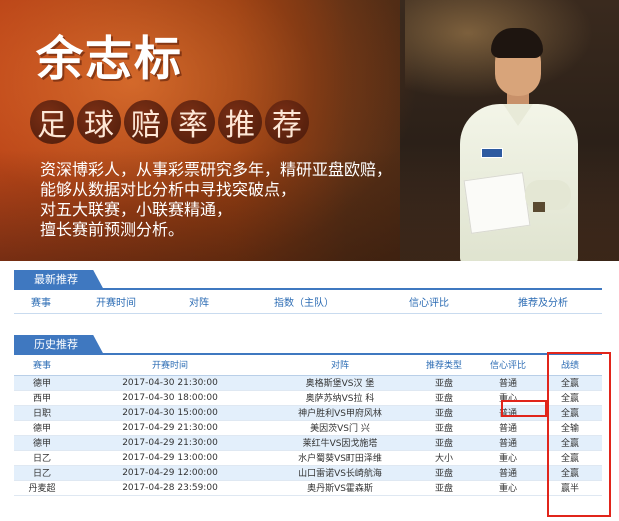 This screenshot has height=521, width=619. I want to click on league-cell: 日职, so click(42, 413).